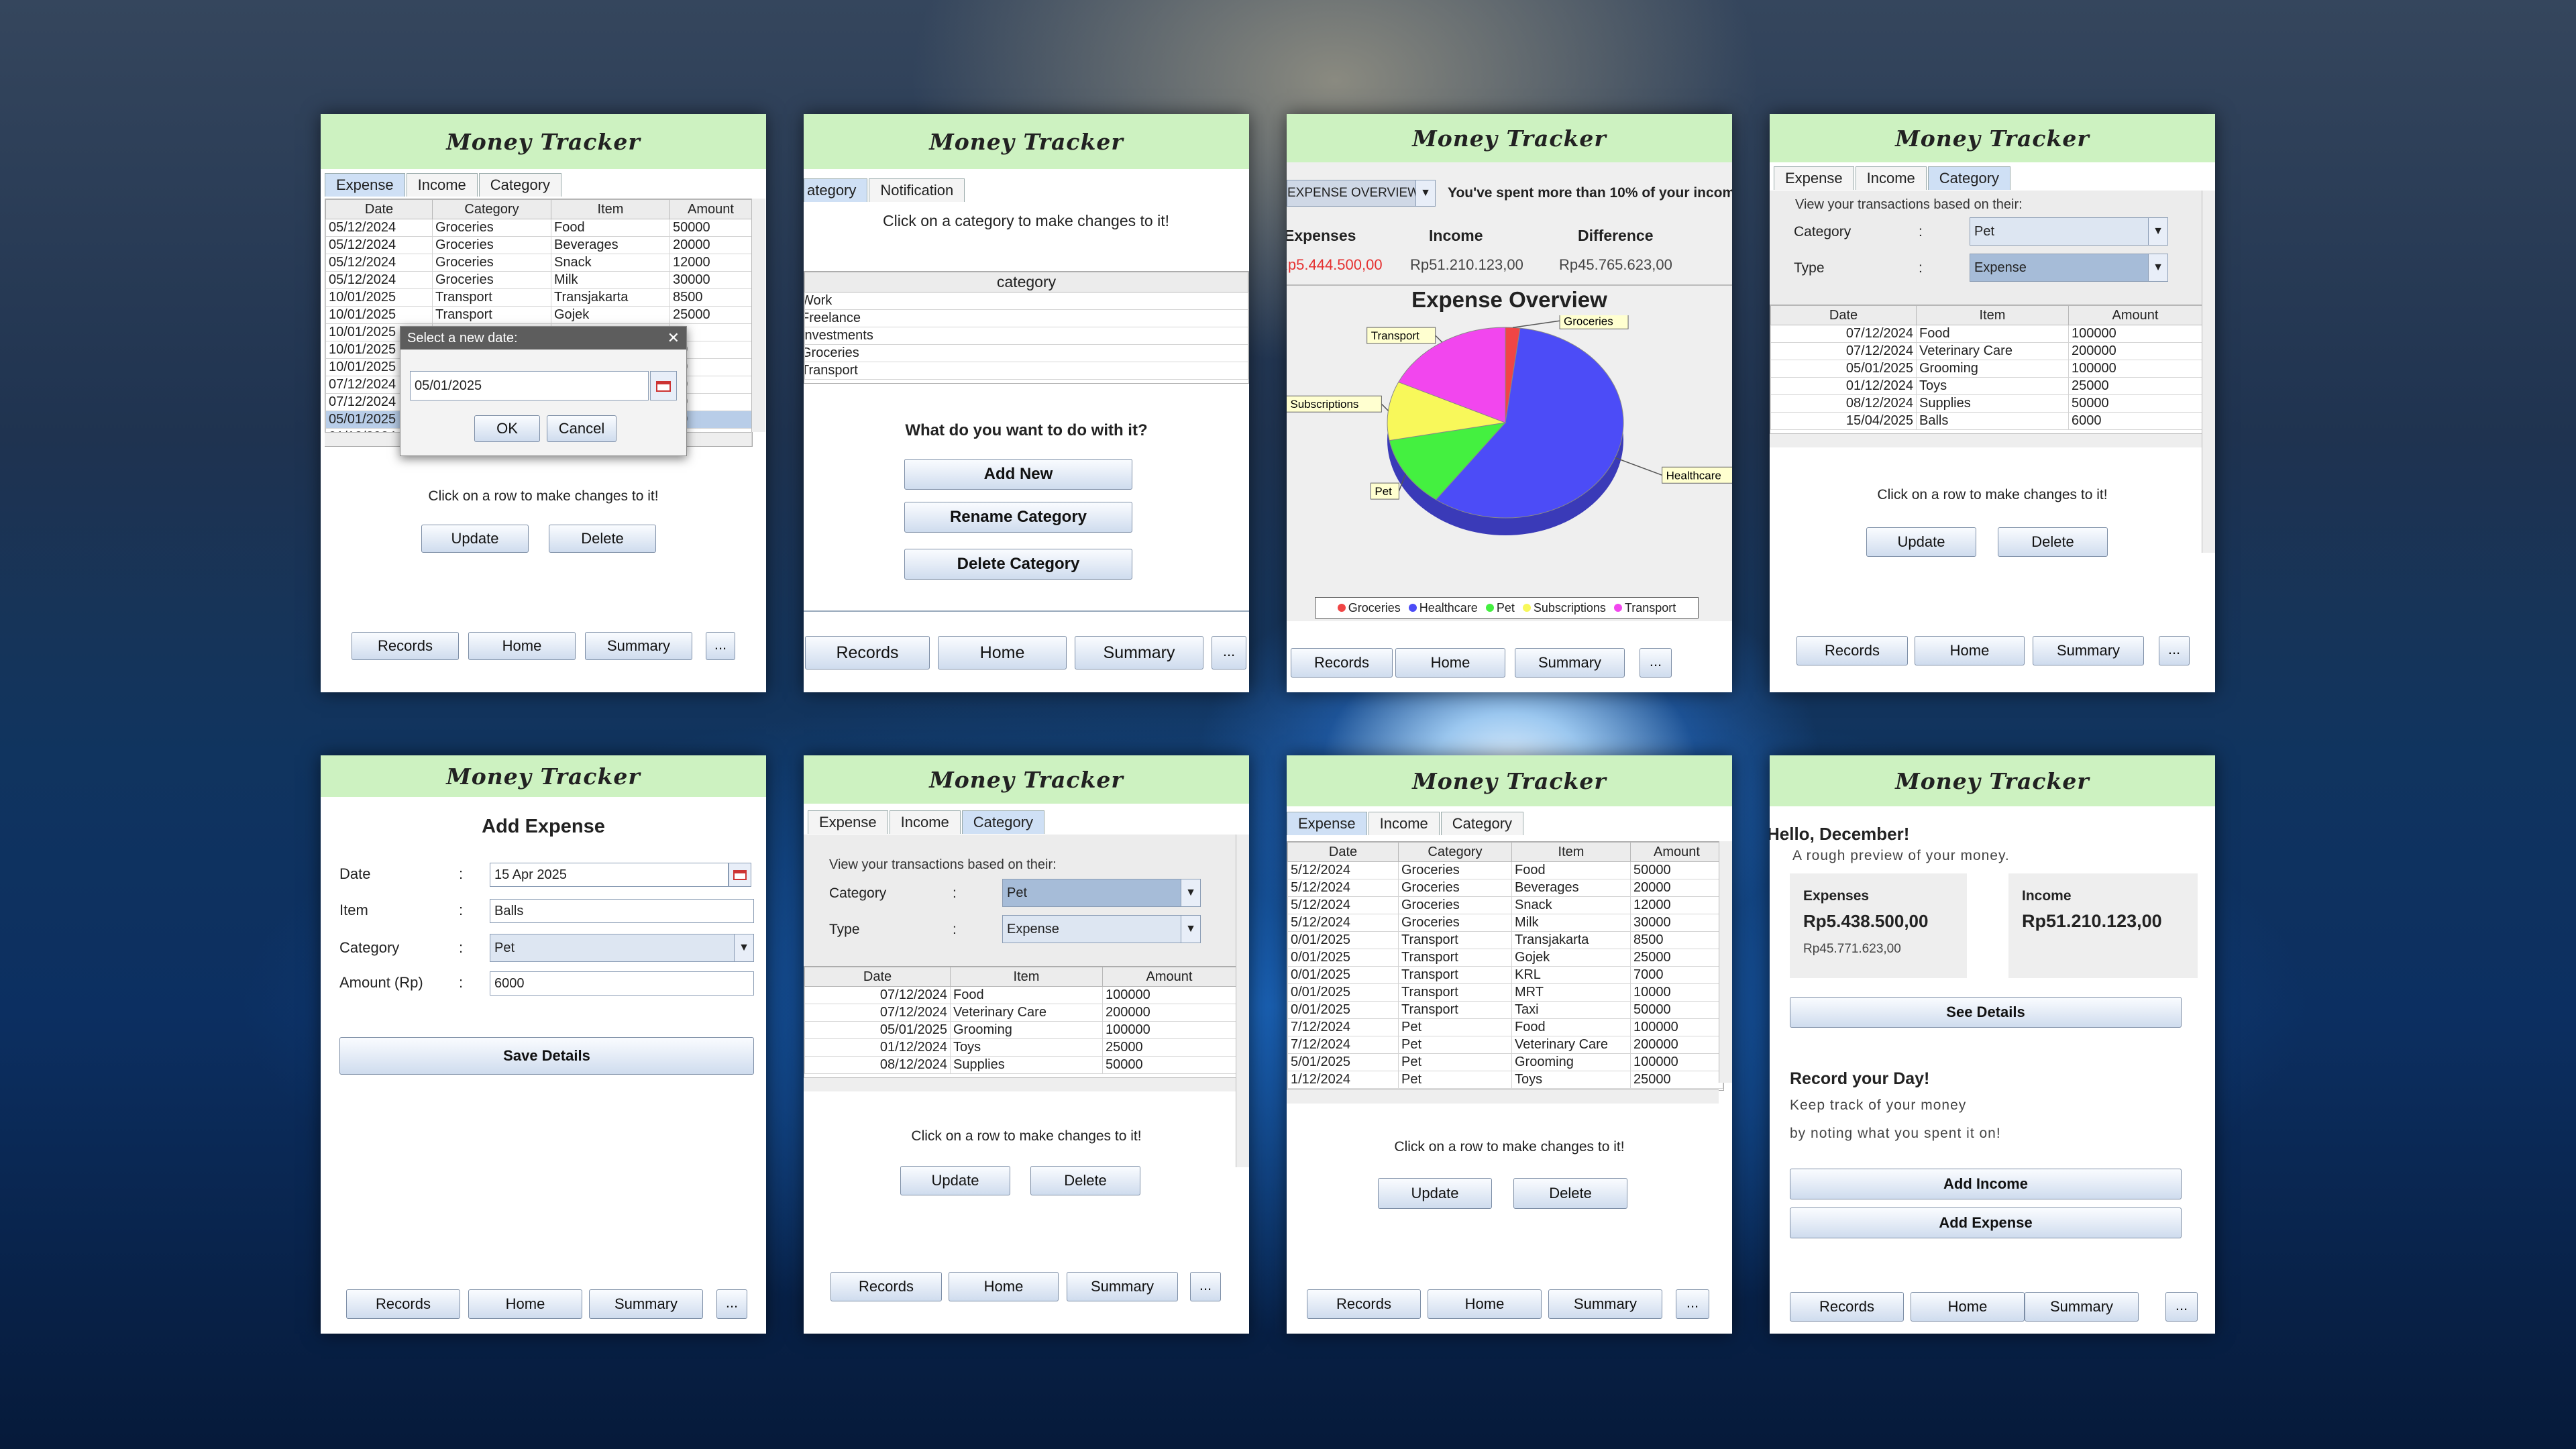 The image size is (2576, 1449). Describe the element at coordinates (507, 428) in the screenshot. I see `dialog-ok-button: OK` at that location.